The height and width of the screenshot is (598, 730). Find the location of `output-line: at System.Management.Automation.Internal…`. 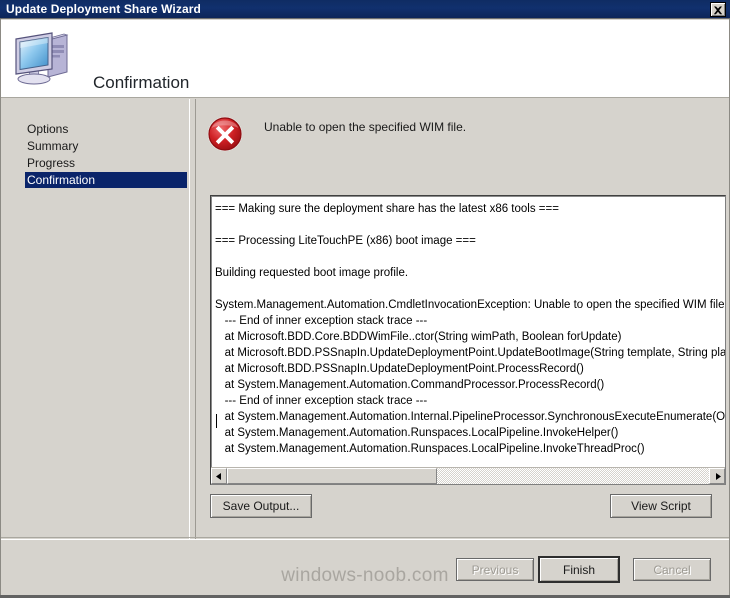

output-line: at System.Management.Automation.Internal… is located at coordinates (470, 417).